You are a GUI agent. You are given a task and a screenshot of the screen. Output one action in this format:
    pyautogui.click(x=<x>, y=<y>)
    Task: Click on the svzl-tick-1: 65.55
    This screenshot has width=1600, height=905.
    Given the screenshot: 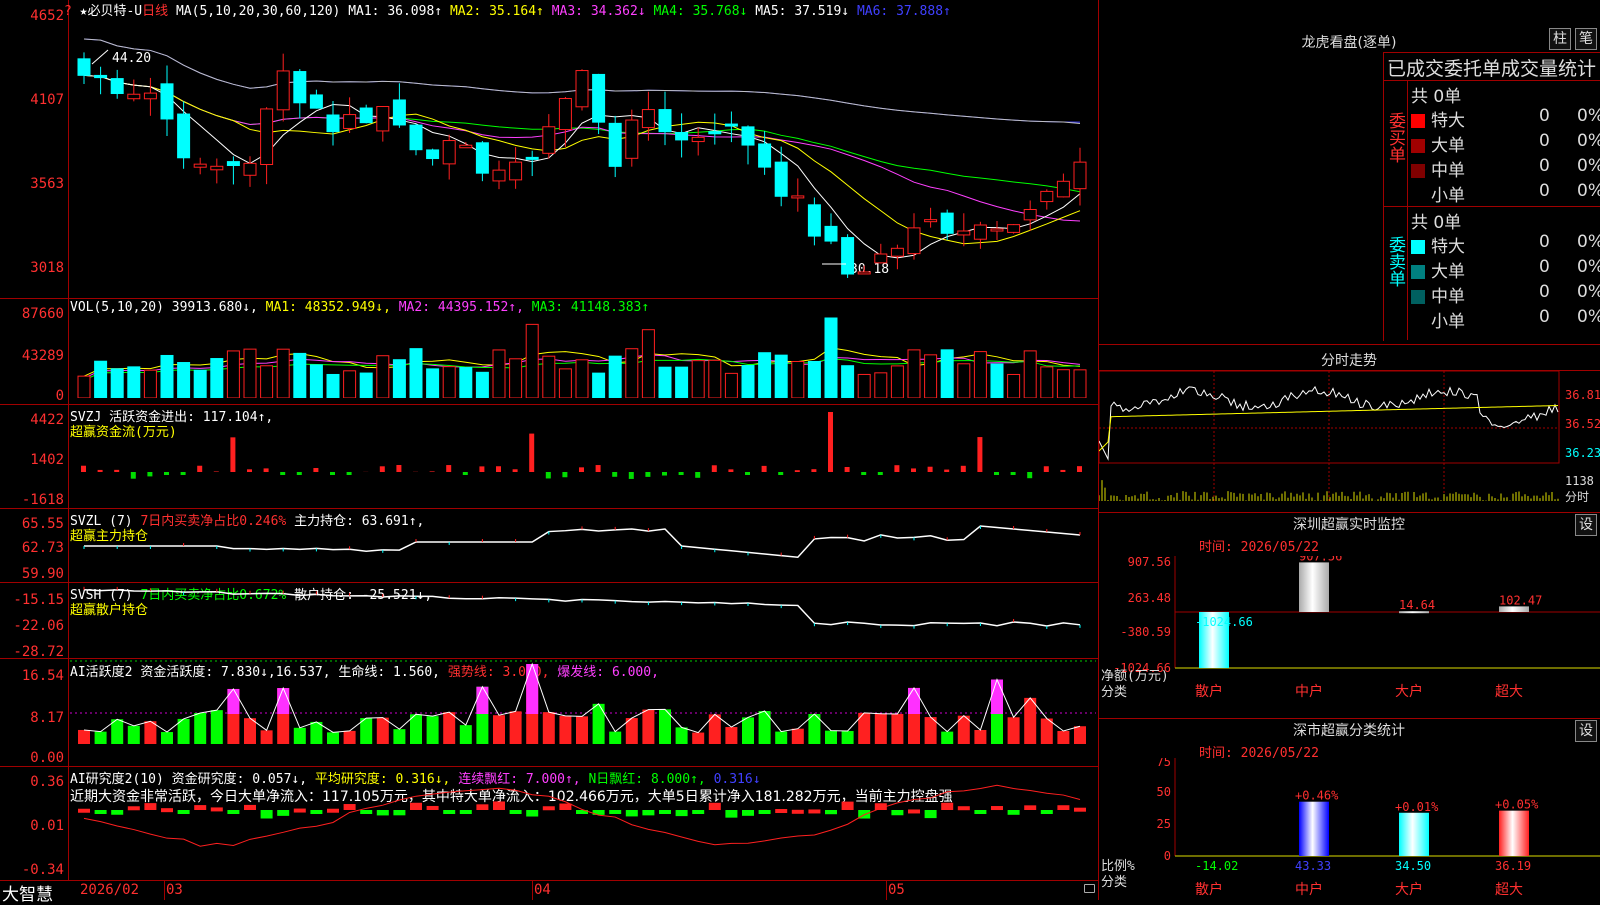 What is the action you would take?
    pyautogui.click(x=32, y=524)
    